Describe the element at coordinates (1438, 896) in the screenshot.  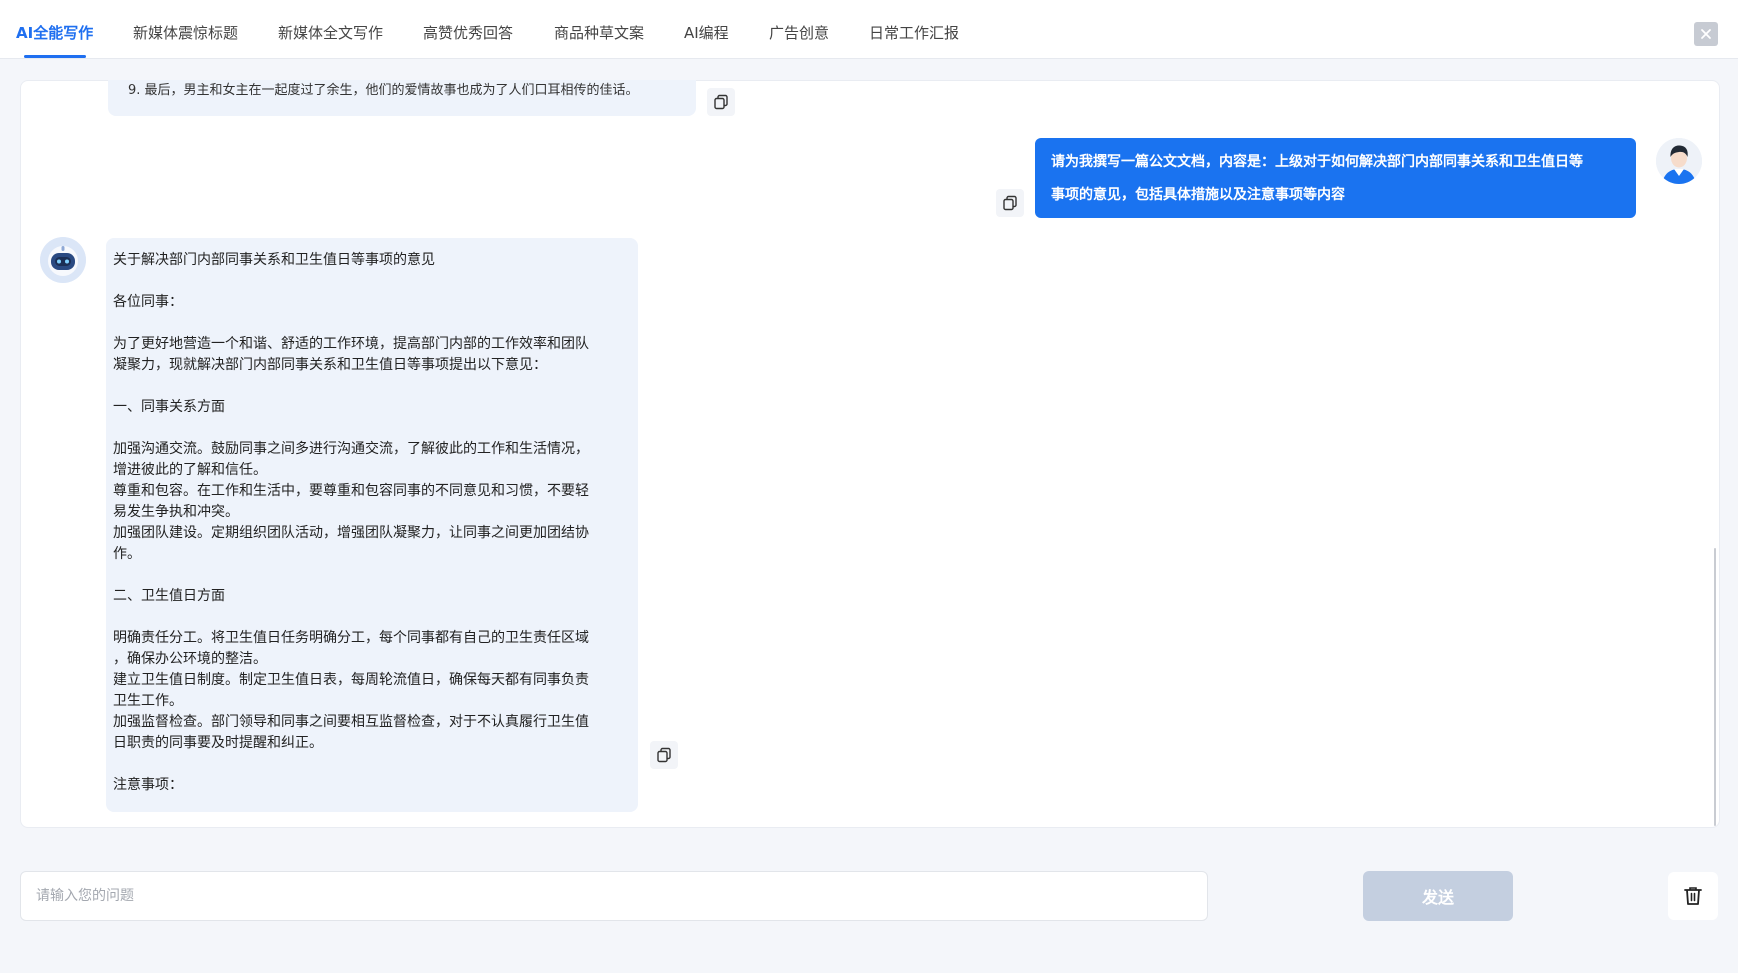
I see `send-button: 发送` at that location.